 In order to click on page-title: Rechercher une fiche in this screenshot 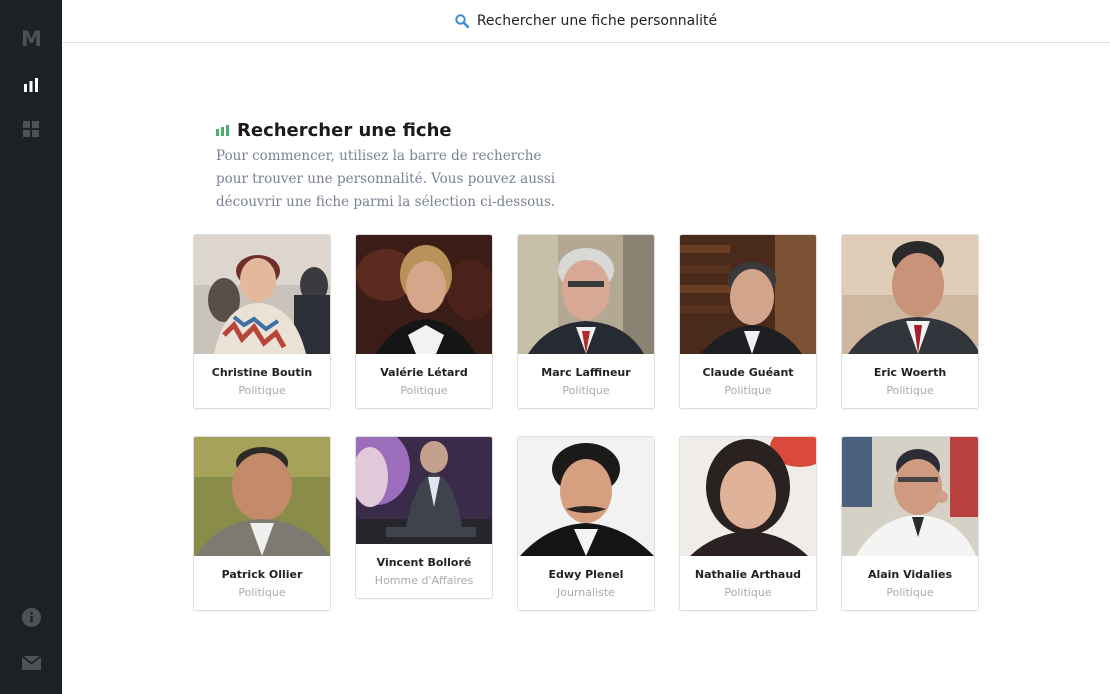, I will do `click(396, 130)`.